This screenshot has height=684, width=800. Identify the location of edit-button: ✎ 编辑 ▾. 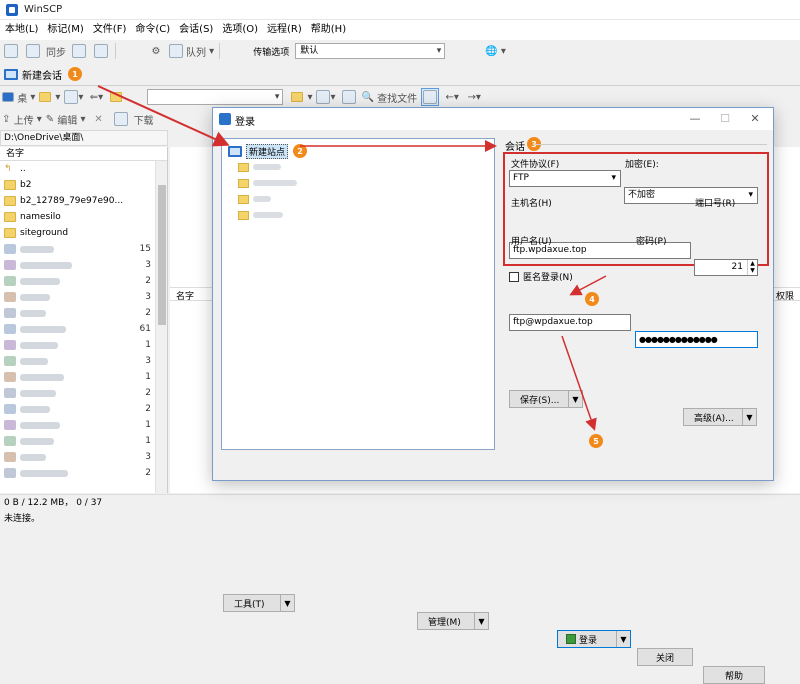
(66, 119).